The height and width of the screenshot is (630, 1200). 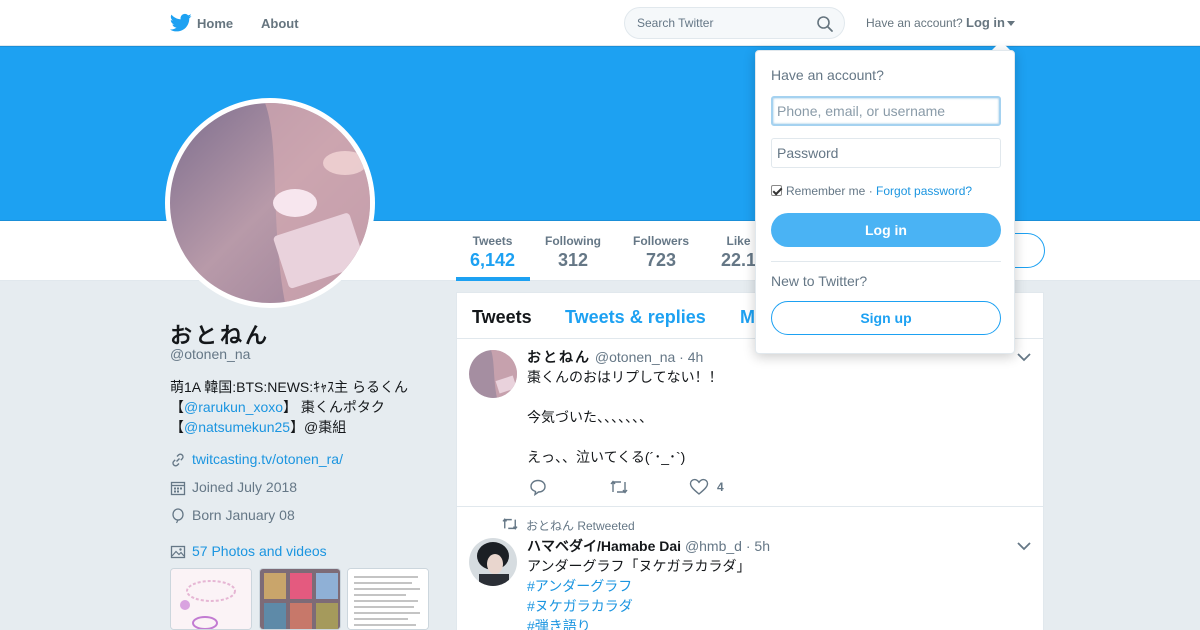 What do you see at coordinates (580, 525) in the screenshot?
I see `retweeted-by-text: おとねん Retweeted` at bounding box center [580, 525].